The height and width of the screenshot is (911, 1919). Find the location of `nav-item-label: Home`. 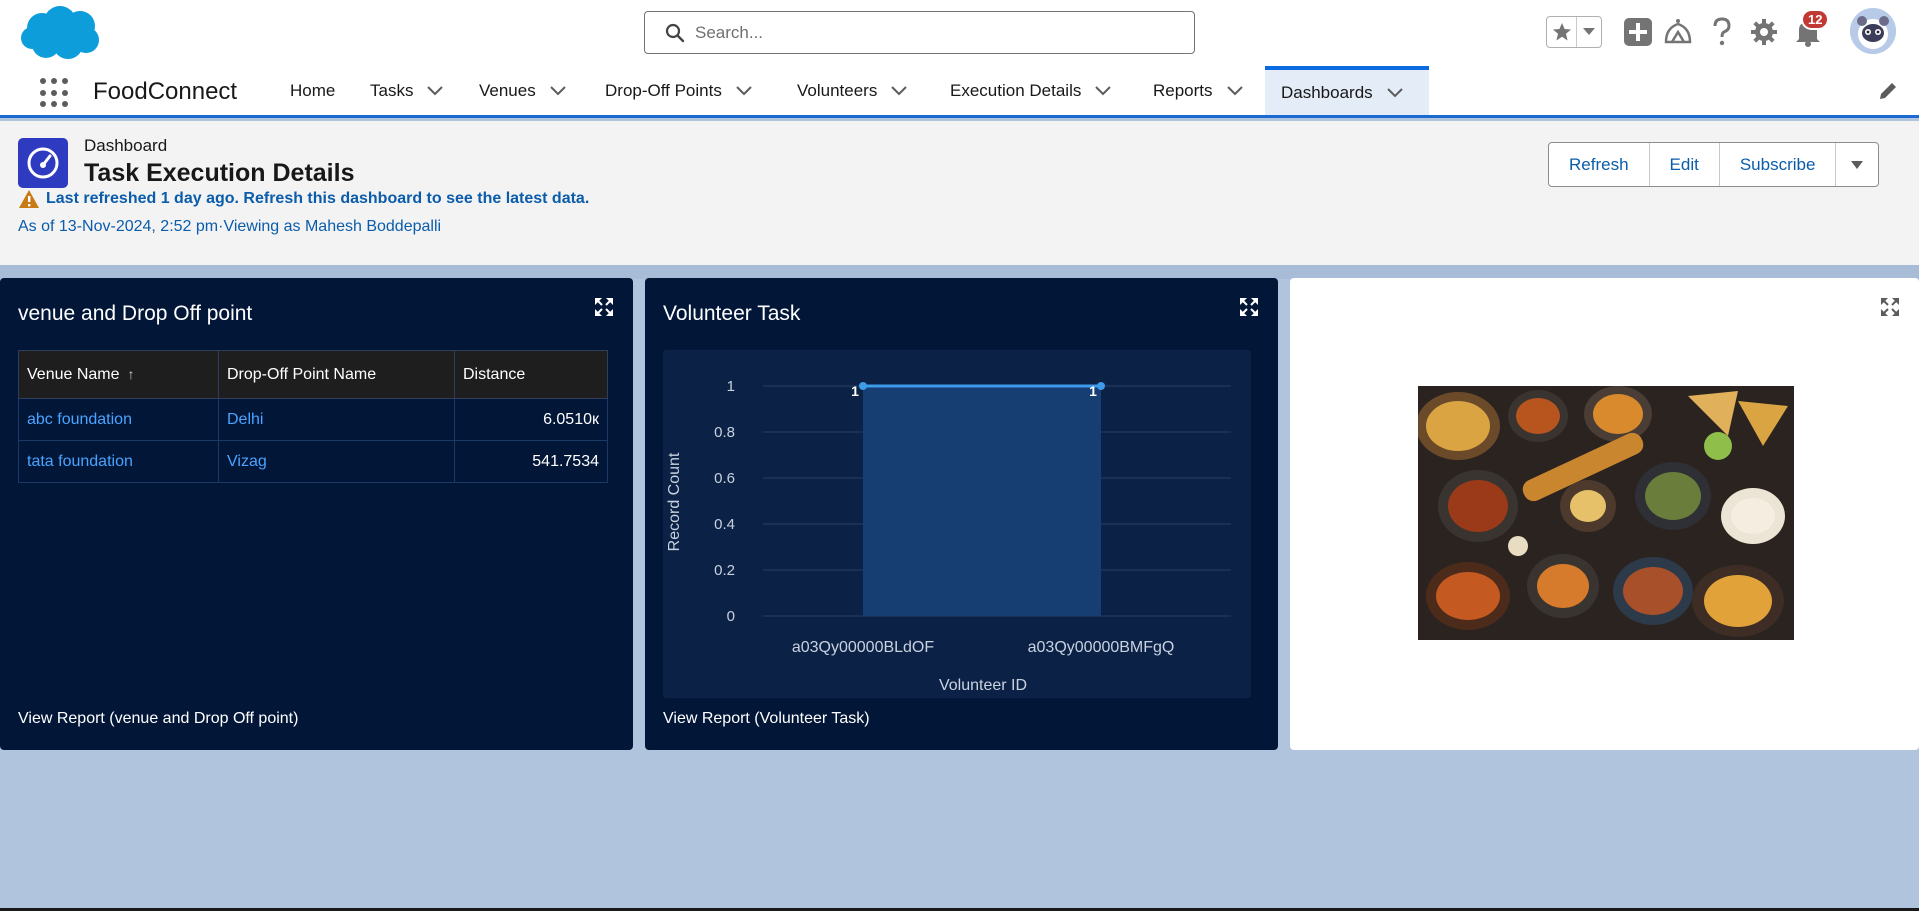

nav-item-label: Home is located at coordinates (313, 90).